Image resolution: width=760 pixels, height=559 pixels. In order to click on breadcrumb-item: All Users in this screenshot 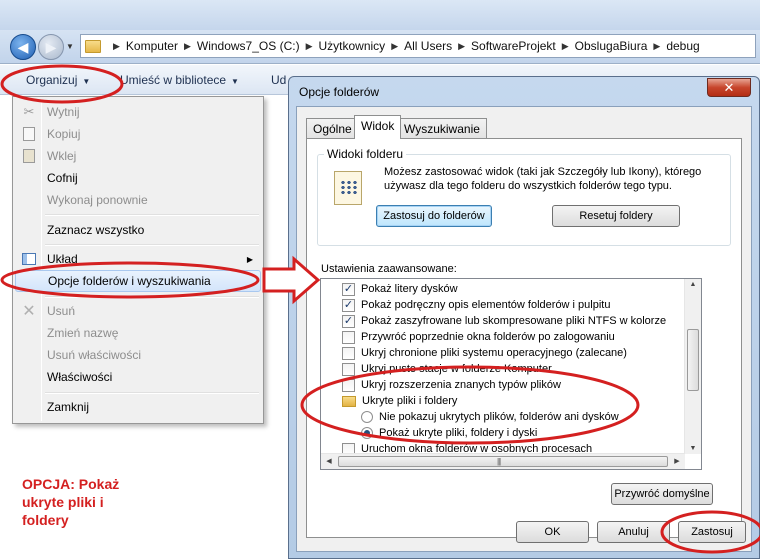, I will do `click(428, 46)`.